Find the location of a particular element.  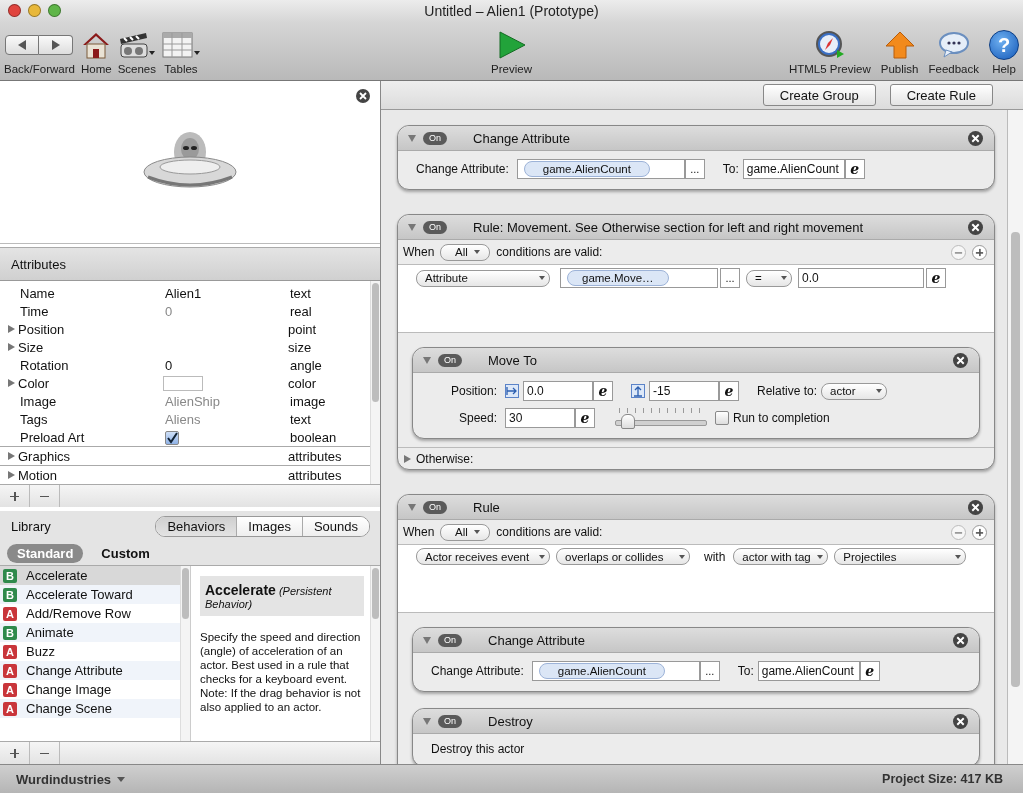

toolbar-button: Create Group is located at coordinates (819, 95).